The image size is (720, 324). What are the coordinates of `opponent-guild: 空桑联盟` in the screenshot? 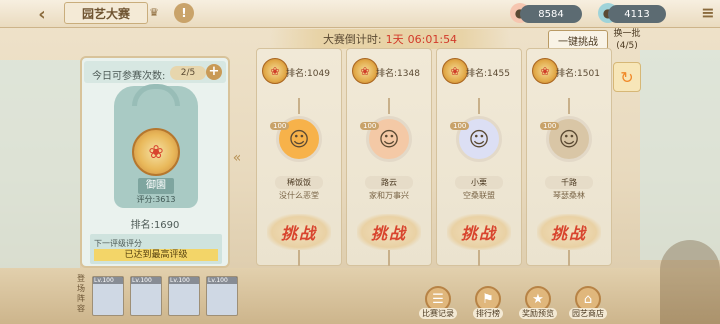 It's located at (479, 195).